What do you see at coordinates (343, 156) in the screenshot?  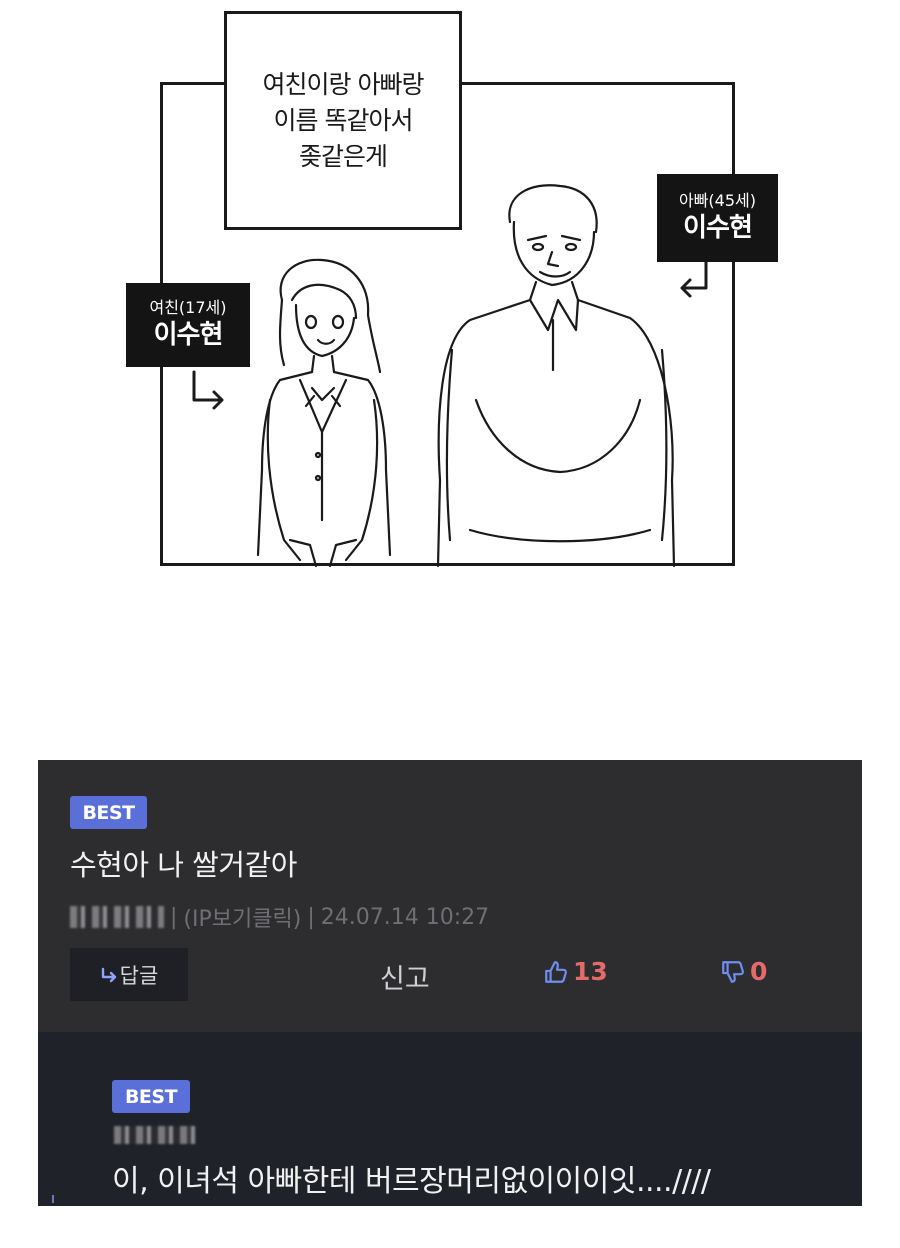 I see `caption-line-3: 좆같은게` at bounding box center [343, 156].